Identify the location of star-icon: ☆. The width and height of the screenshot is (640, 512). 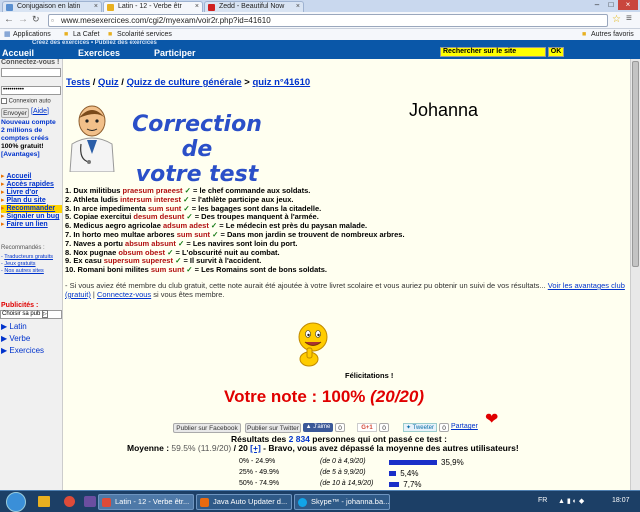
(616, 19).